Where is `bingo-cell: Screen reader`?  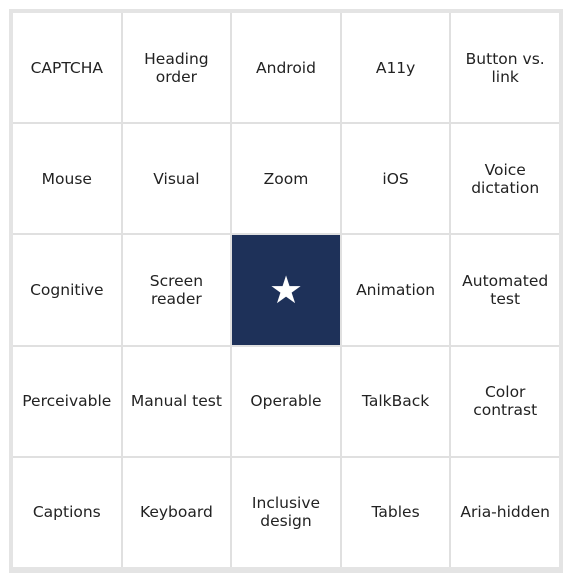 bingo-cell: Screen reader is located at coordinates (176, 290).